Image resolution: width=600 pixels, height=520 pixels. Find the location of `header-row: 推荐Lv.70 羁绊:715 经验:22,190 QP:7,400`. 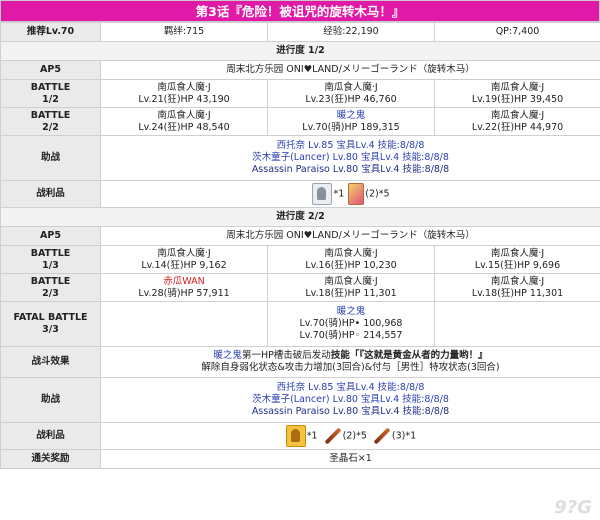

header-row: 推荐Lv.70 羁绊:715 经验:22,190 QP:7,400 is located at coordinates (300, 32).